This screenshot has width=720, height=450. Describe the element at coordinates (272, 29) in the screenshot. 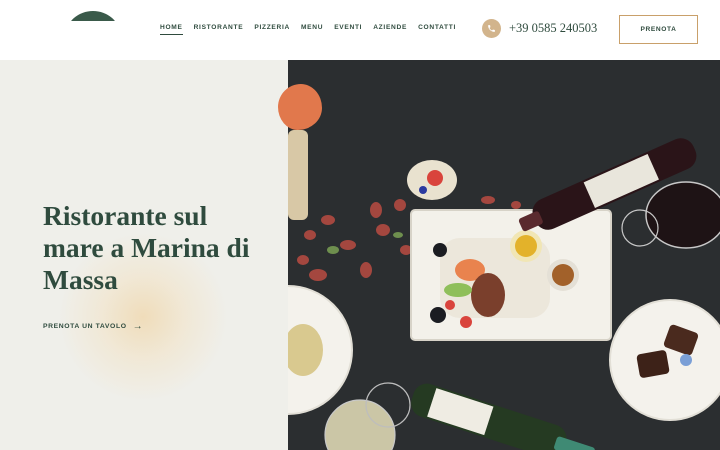

I see `nav-item-pizzeria: PIZZERIA` at that location.